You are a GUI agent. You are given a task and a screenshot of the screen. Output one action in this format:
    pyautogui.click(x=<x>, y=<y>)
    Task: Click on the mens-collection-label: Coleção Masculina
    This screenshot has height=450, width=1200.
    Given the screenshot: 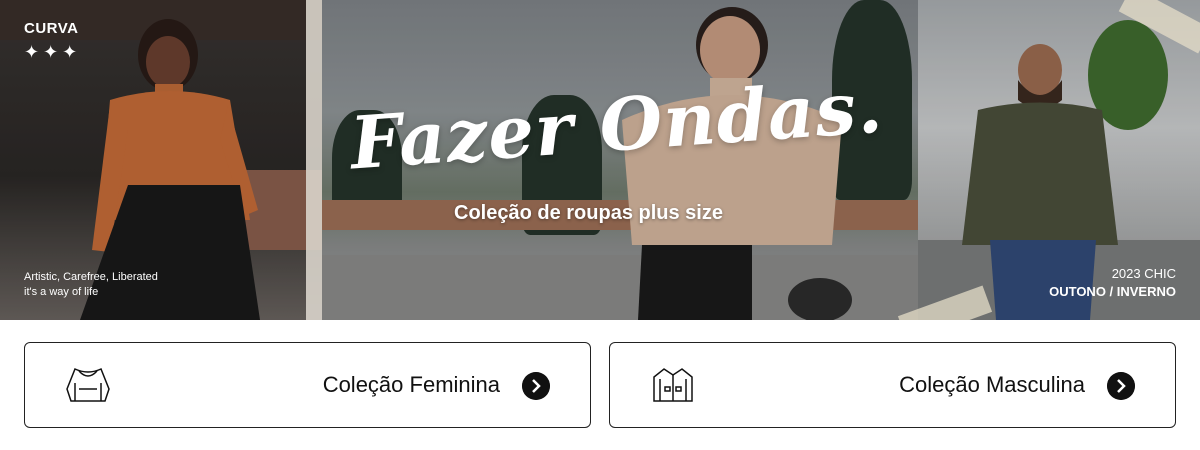 What is the action you would take?
    pyautogui.click(x=992, y=384)
    